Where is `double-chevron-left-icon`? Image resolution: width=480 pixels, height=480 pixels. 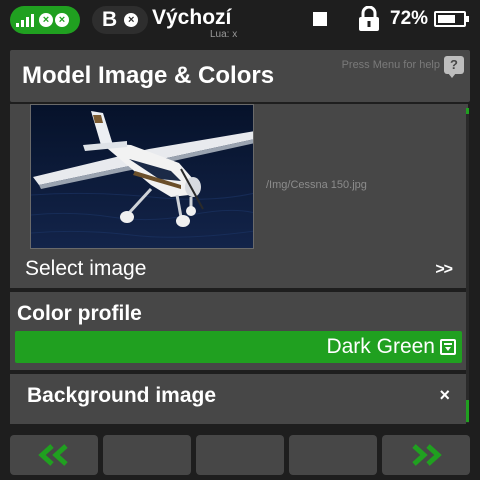
double-chevron-left-icon is located at coordinates (53, 455).